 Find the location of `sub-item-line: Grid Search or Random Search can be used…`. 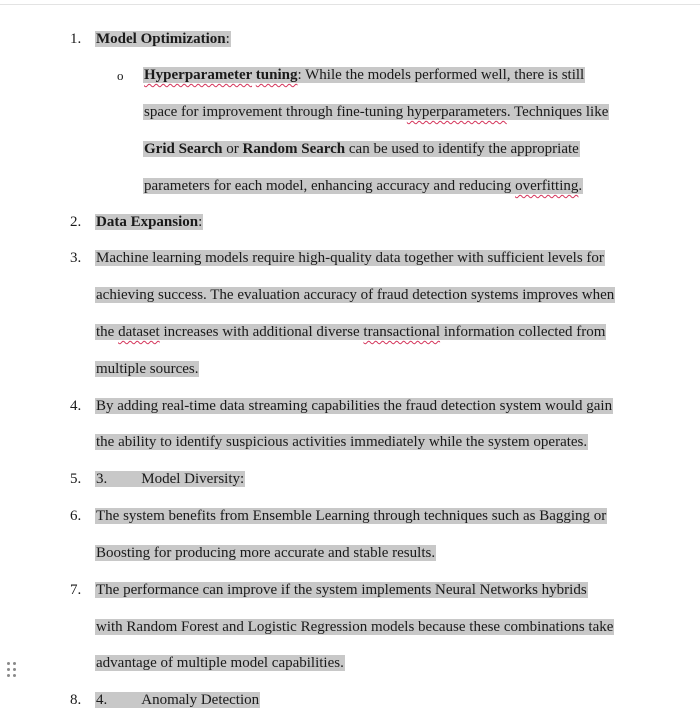

sub-item-line: Grid Search or Random Search can be used… is located at coordinates (361, 149).